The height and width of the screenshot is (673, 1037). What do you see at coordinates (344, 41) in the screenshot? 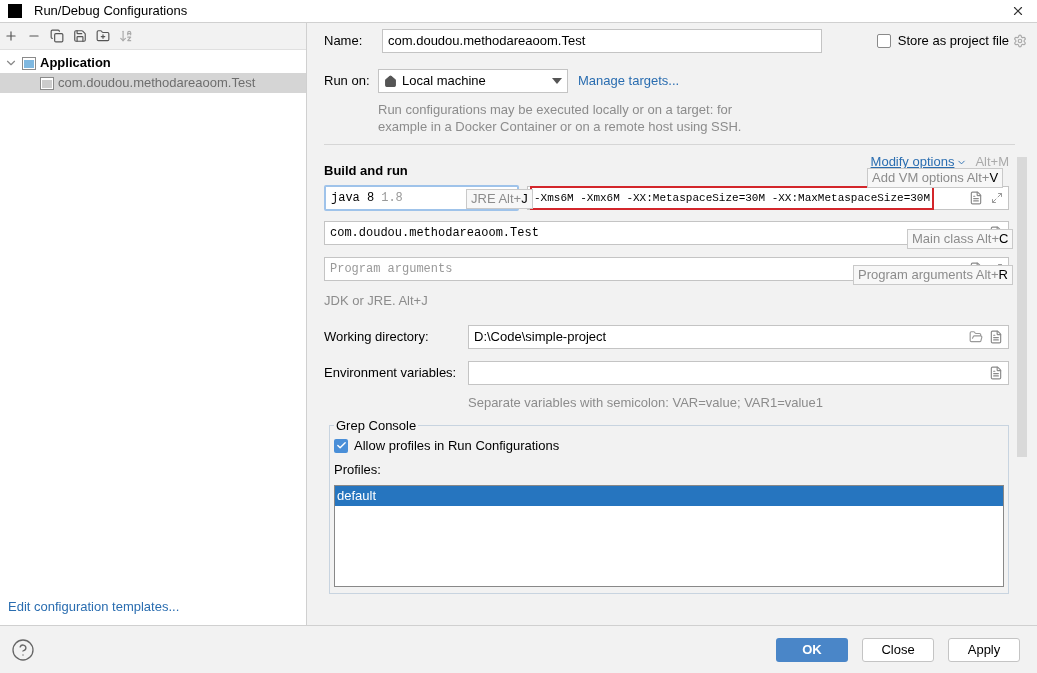
I see `field-label: Name:` at bounding box center [344, 41].